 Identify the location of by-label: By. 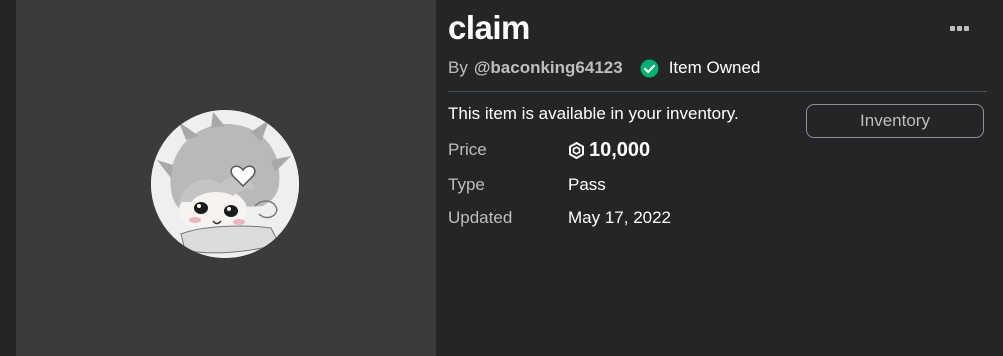
(458, 67).